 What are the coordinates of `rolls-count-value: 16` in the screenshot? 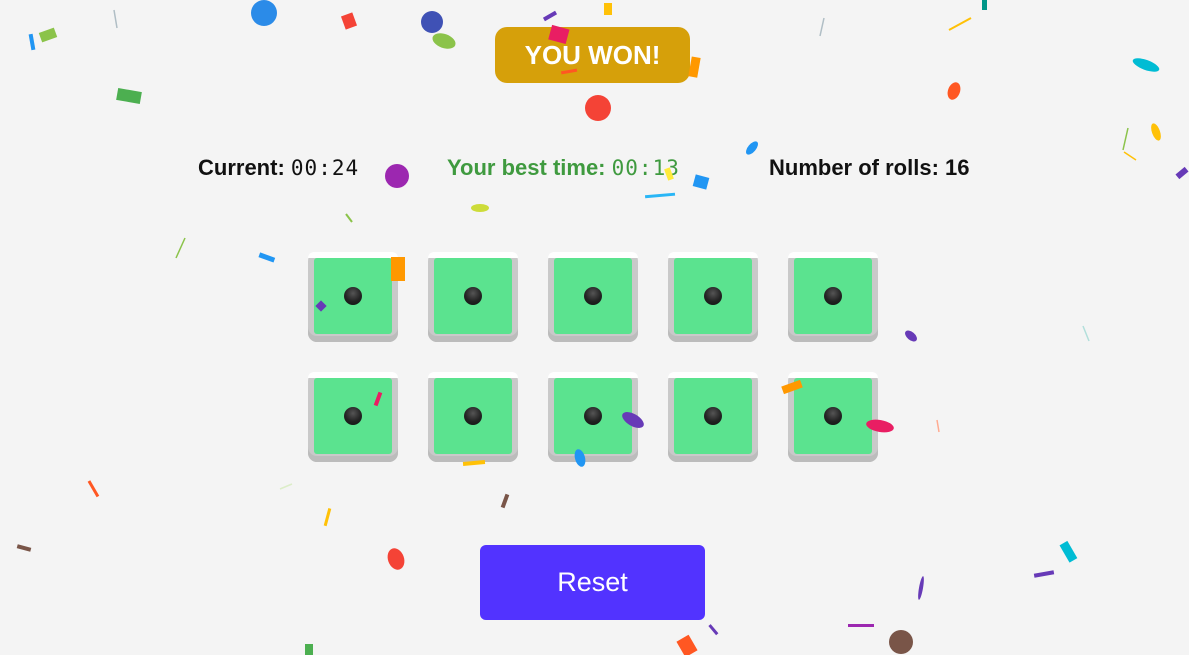 It's located at (957, 167).